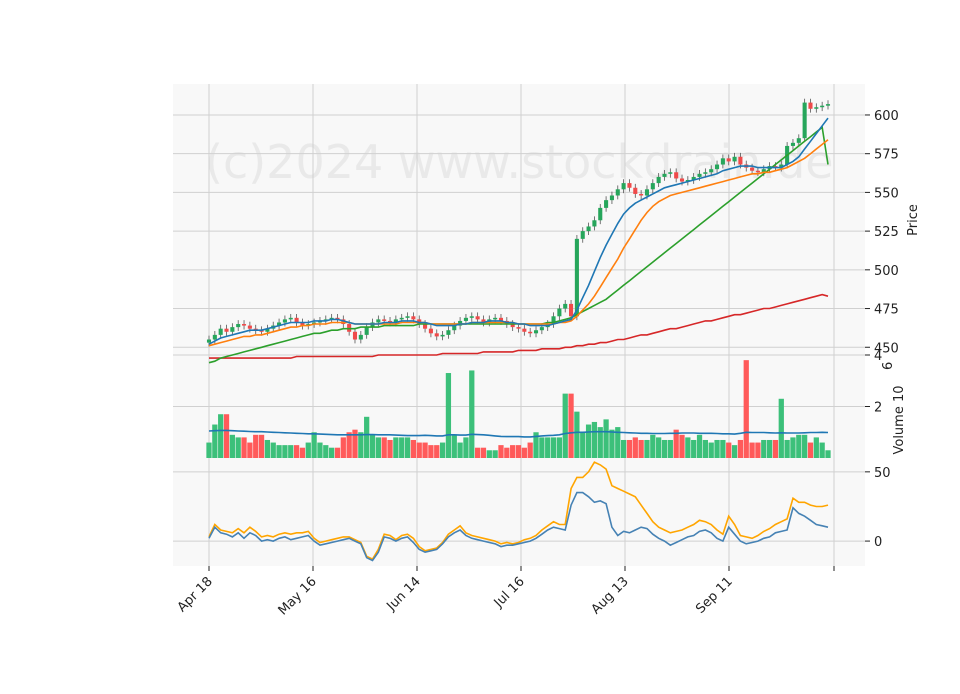  What do you see at coordinates (878, 542) in the screenshot?
I see `oscillator-tick-label: 0` at bounding box center [878, 542].